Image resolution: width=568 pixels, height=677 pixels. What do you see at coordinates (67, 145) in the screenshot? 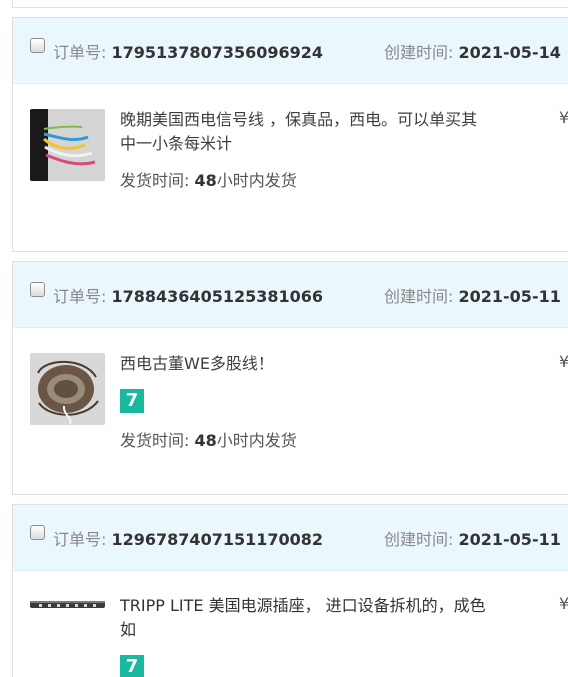
I see `wire-cables-photo` at bounding box center [67, 145].